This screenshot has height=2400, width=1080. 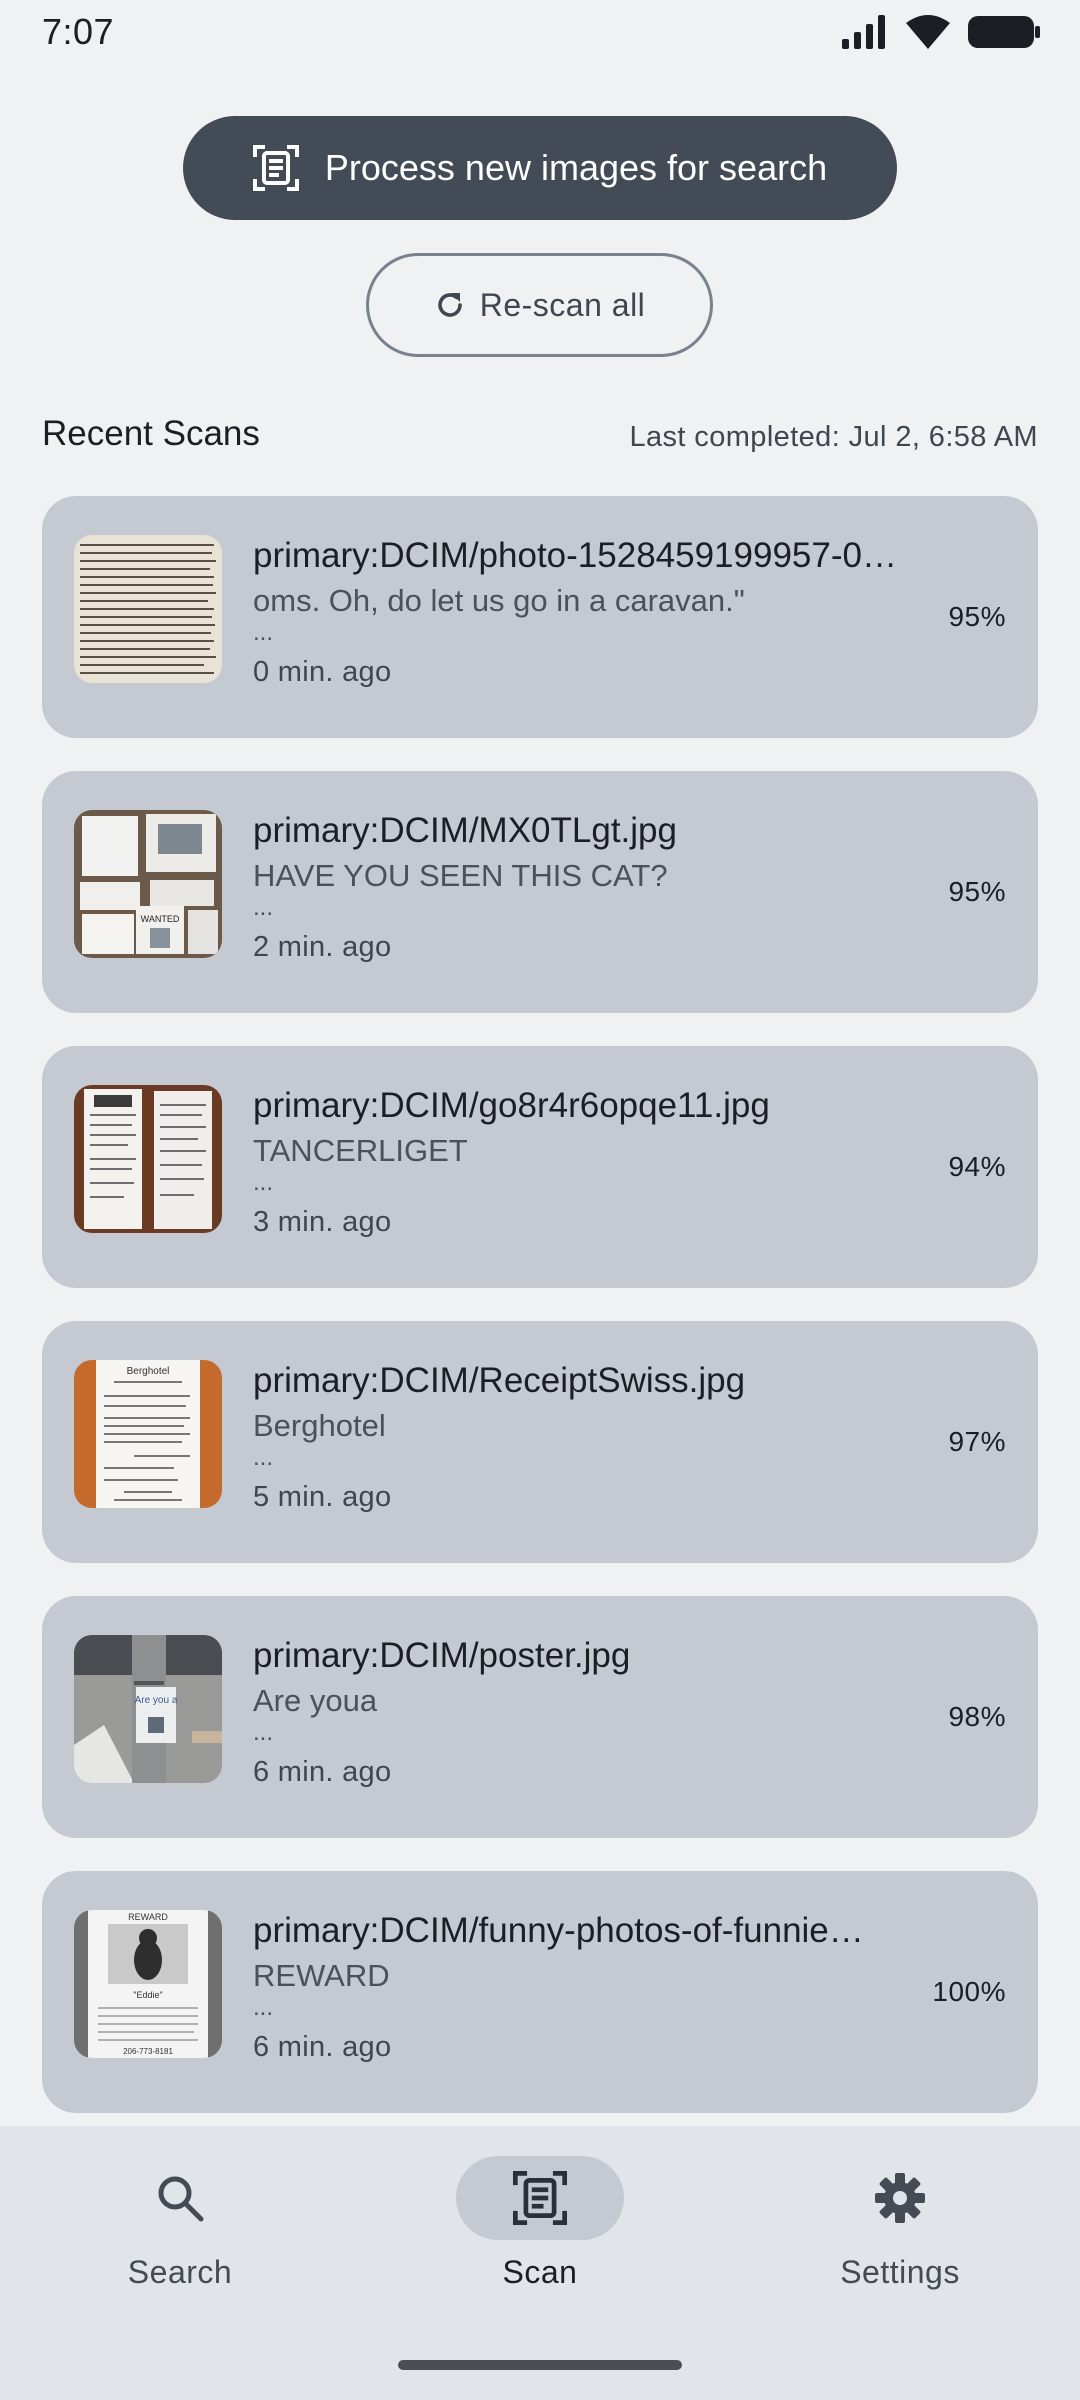 What do you see at coordinates (78, 31) in the screenshot?
I see `status-time: 7:07` at bounding box center [78, 31].